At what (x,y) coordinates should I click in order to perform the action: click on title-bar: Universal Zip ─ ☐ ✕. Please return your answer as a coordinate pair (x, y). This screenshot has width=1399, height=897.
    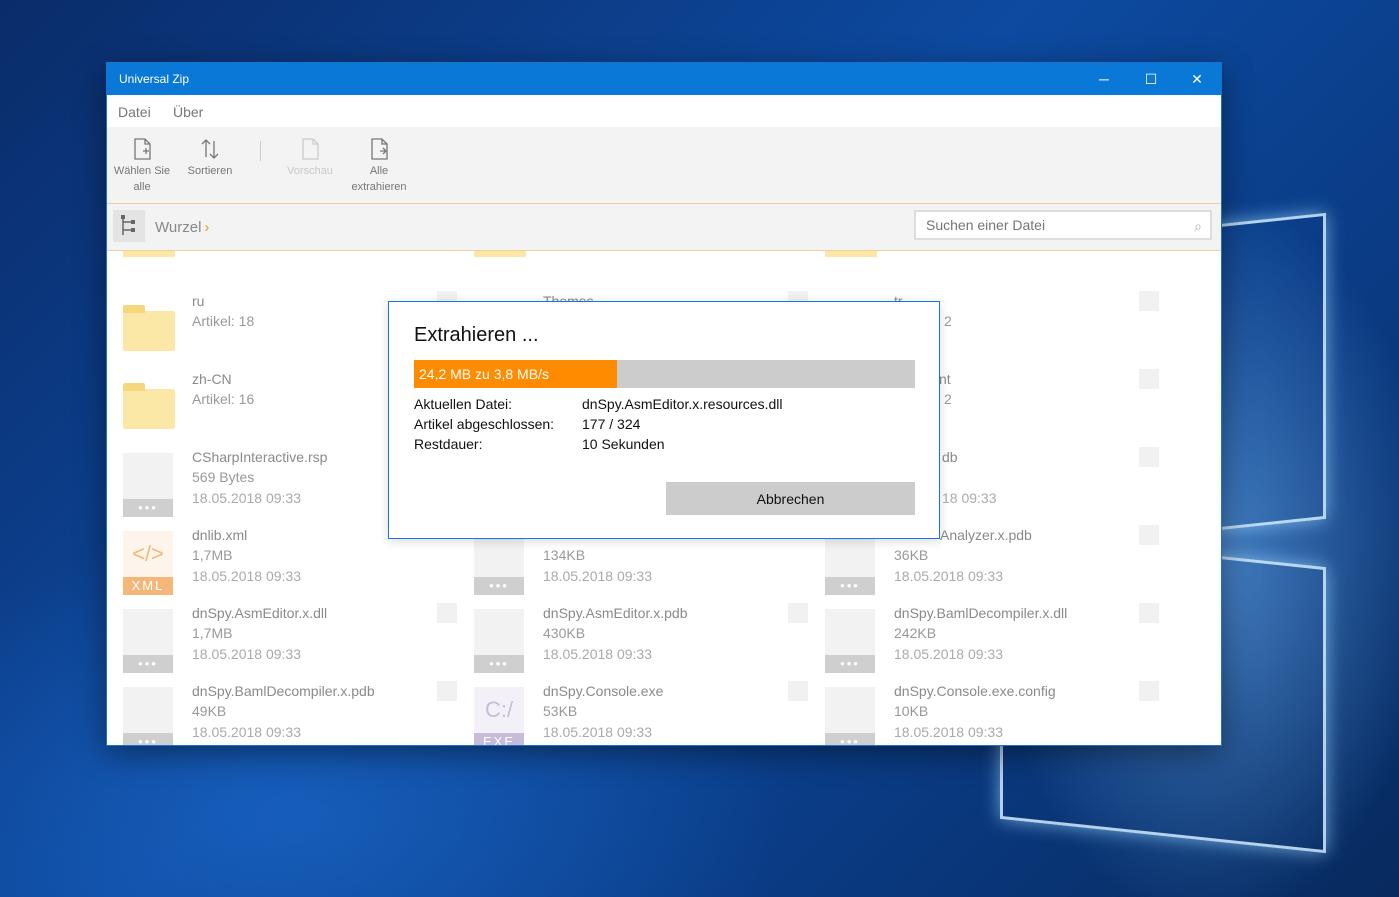
    Looking at the image, I should click on (664, 79).